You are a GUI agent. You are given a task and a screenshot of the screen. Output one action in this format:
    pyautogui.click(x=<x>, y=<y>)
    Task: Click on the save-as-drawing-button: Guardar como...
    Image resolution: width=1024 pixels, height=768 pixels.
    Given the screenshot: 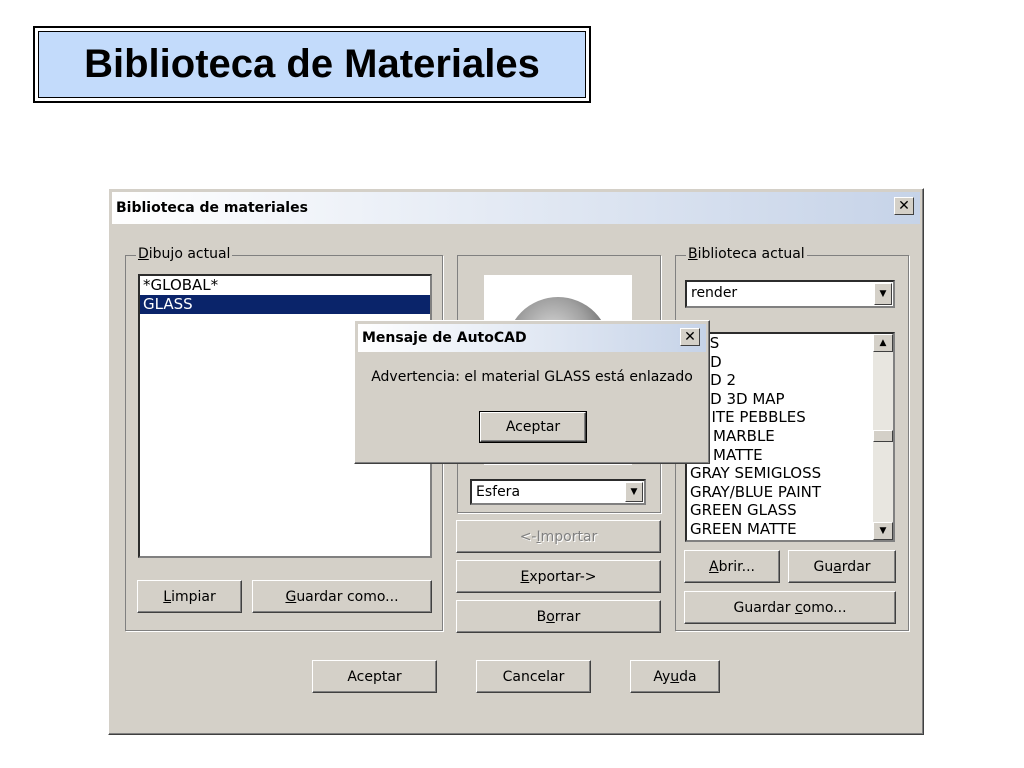 What is the action you would take?
    pyautogui.click(x=342, y=596)
    